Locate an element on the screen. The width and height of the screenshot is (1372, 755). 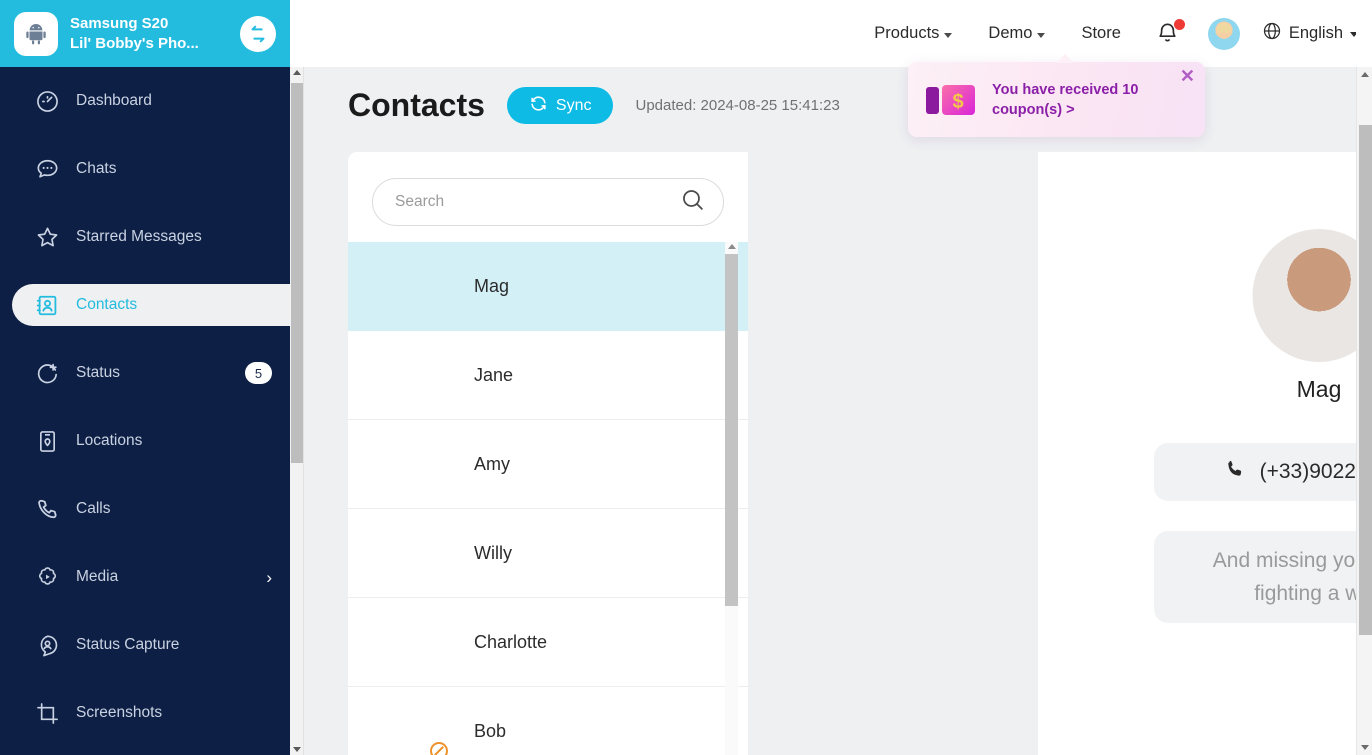
contact-phone-pill: (+33)902226521 is located at coordinates (1263, 472).